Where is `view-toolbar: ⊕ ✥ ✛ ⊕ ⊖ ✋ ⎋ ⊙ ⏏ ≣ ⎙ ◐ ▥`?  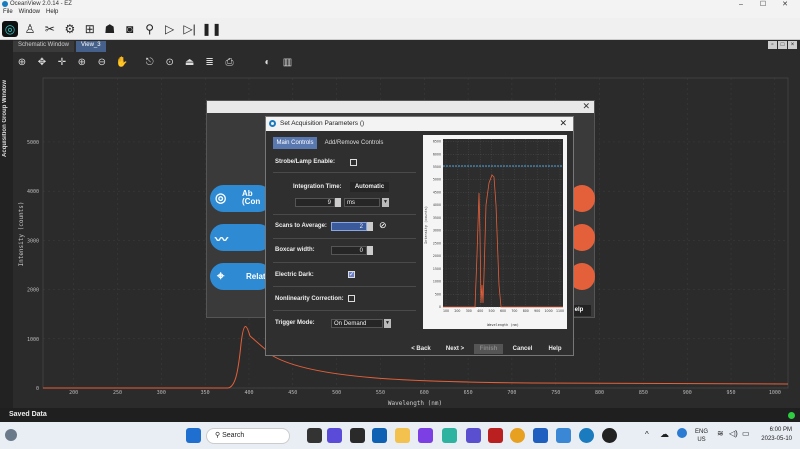
view-toolbar: ⊕ ✥ ✛ ⊕ ⊖ ✋ ⎋ ⊙ ⏏ ≣ ⎙ ◐ ▥ is located at coordinates (406, 63).